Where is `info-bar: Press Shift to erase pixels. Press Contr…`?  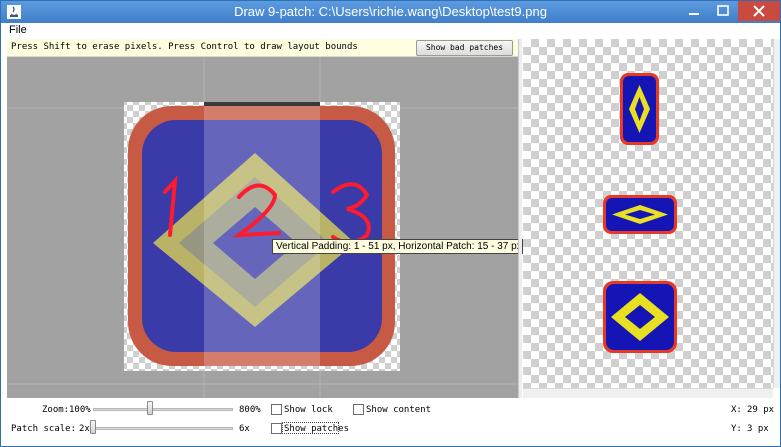
info-bar: Press Shift to erase pixels. Press Contr… is located at coordinates (262, 48).